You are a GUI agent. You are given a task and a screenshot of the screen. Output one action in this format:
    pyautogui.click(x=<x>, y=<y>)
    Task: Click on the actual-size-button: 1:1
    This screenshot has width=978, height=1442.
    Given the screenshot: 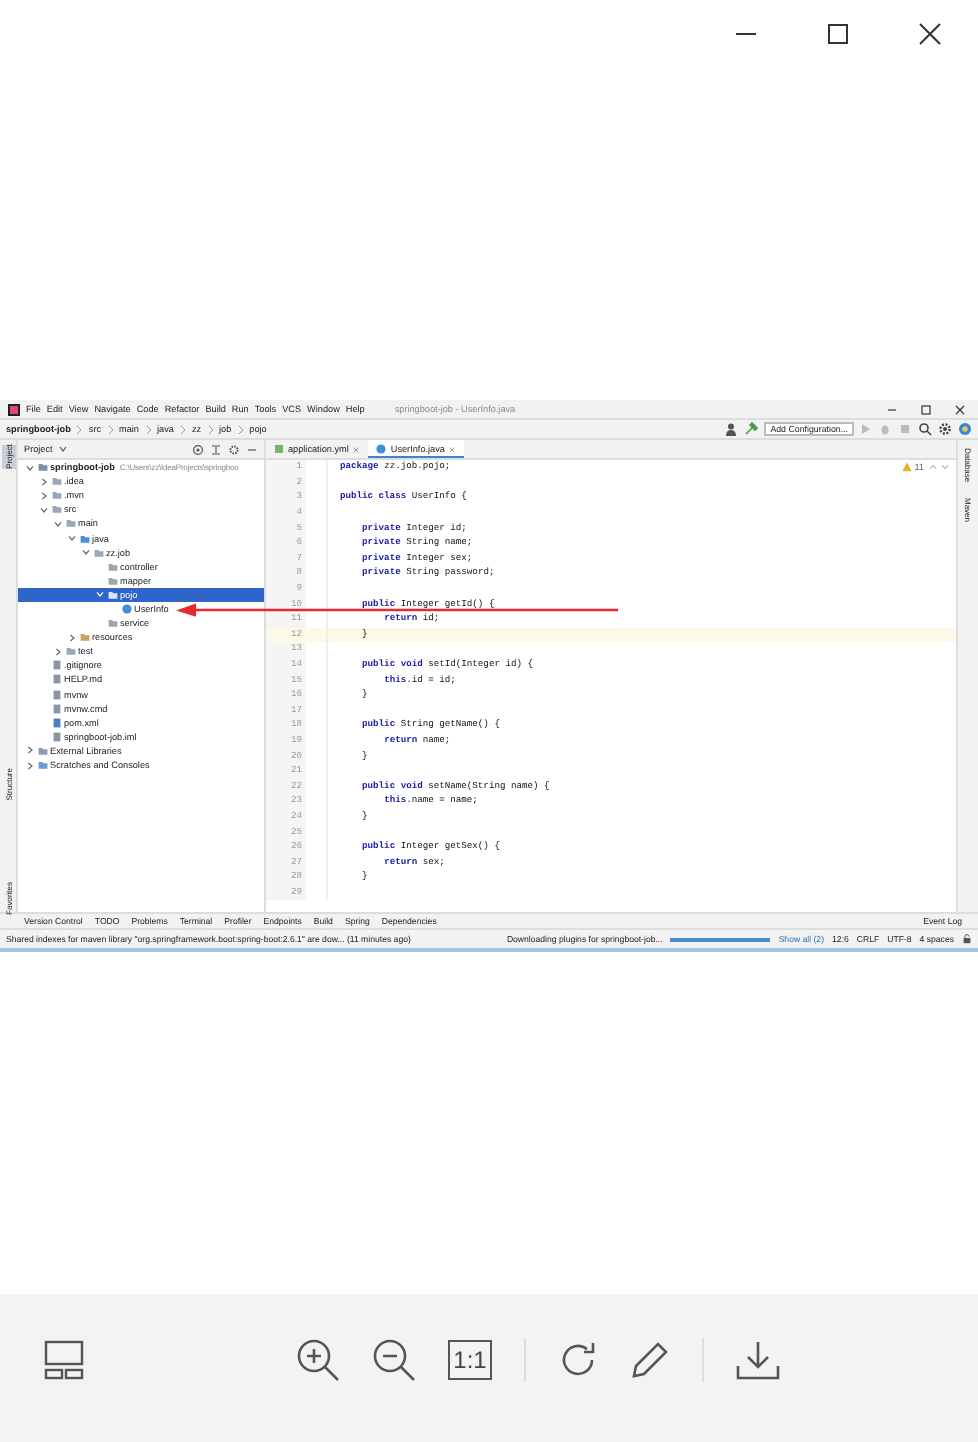 What is the action you would take?
    pyautogui.click(x=470, y=1360)
    